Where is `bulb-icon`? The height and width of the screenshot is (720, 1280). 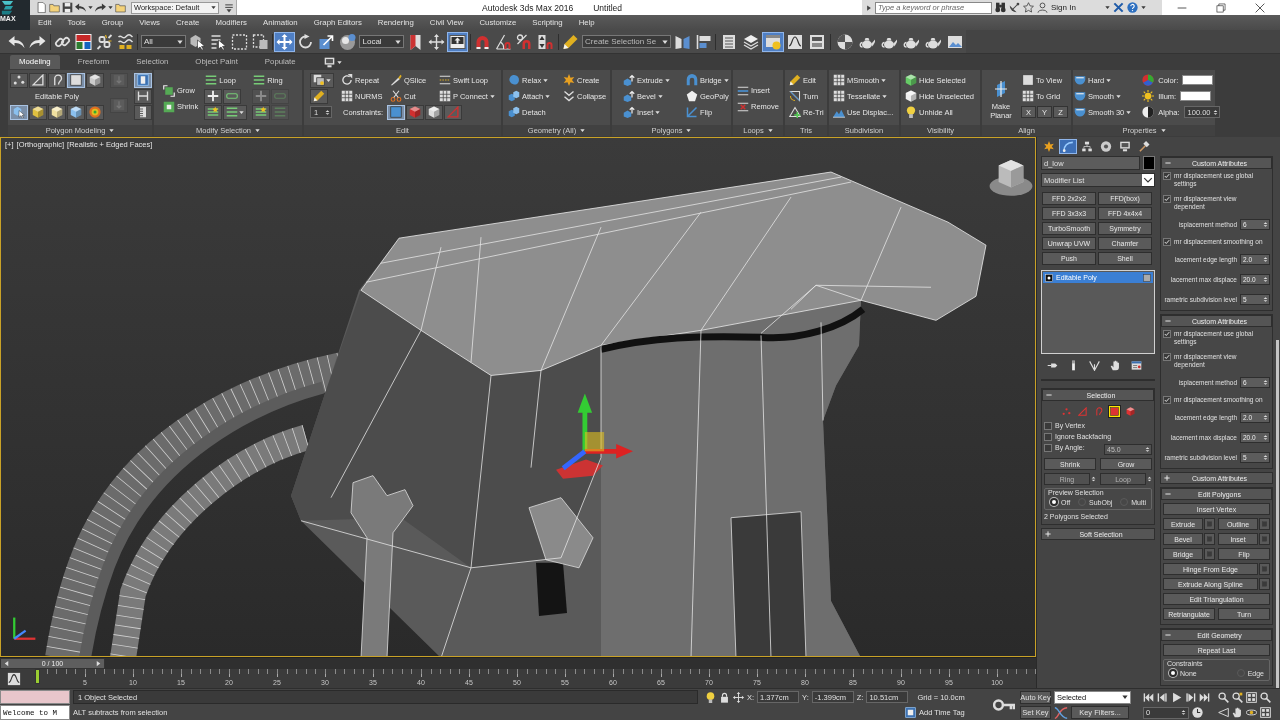
bulb-icon is located at coordinates (710, 697).